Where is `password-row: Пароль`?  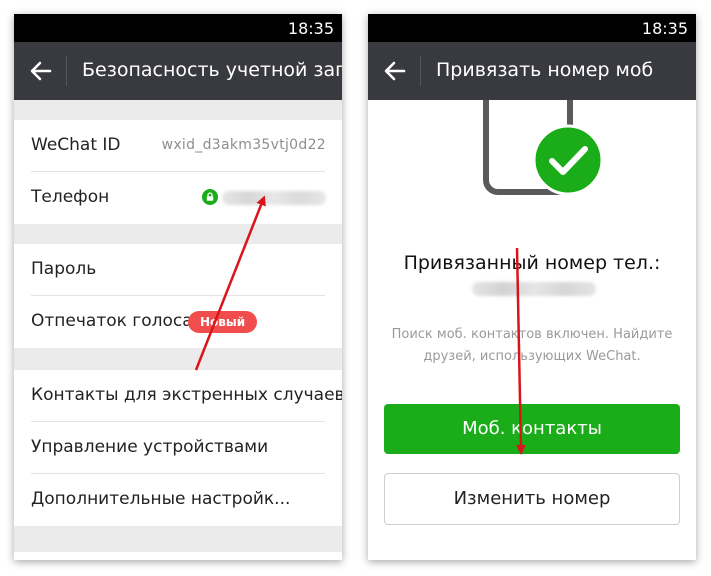
password-row: Пароль is located at coordinates (178, 270).